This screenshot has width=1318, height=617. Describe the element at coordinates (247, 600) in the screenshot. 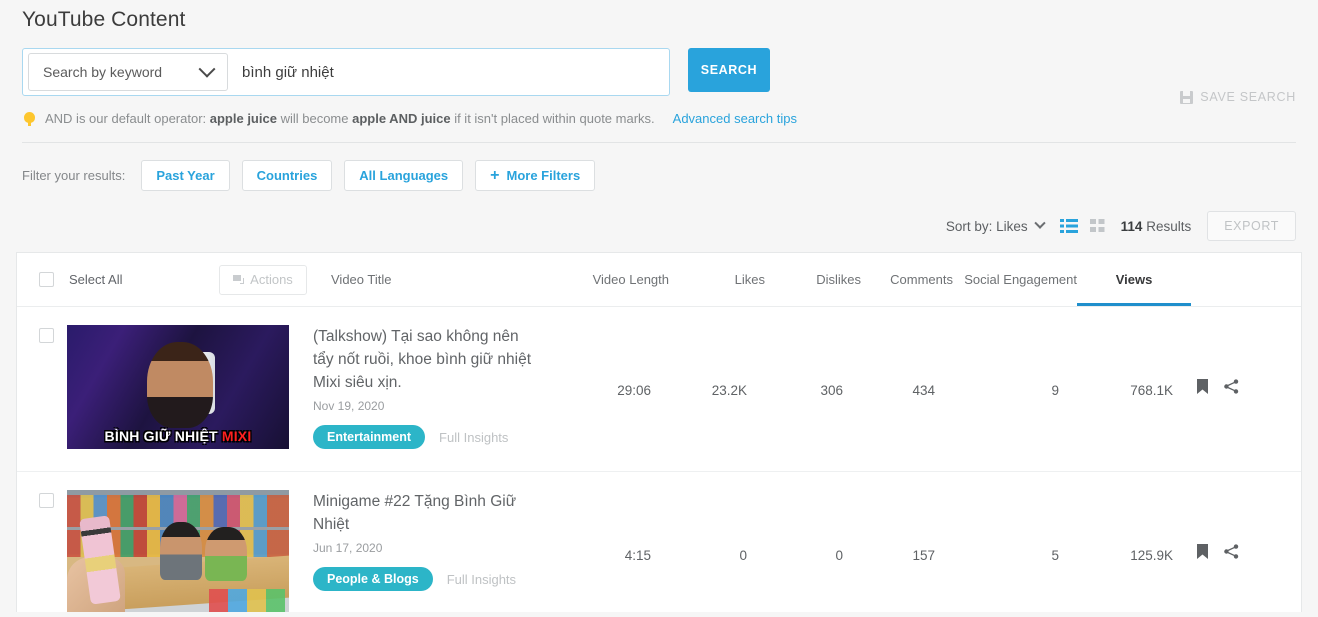

I see `thumbnail-mat` at that location.